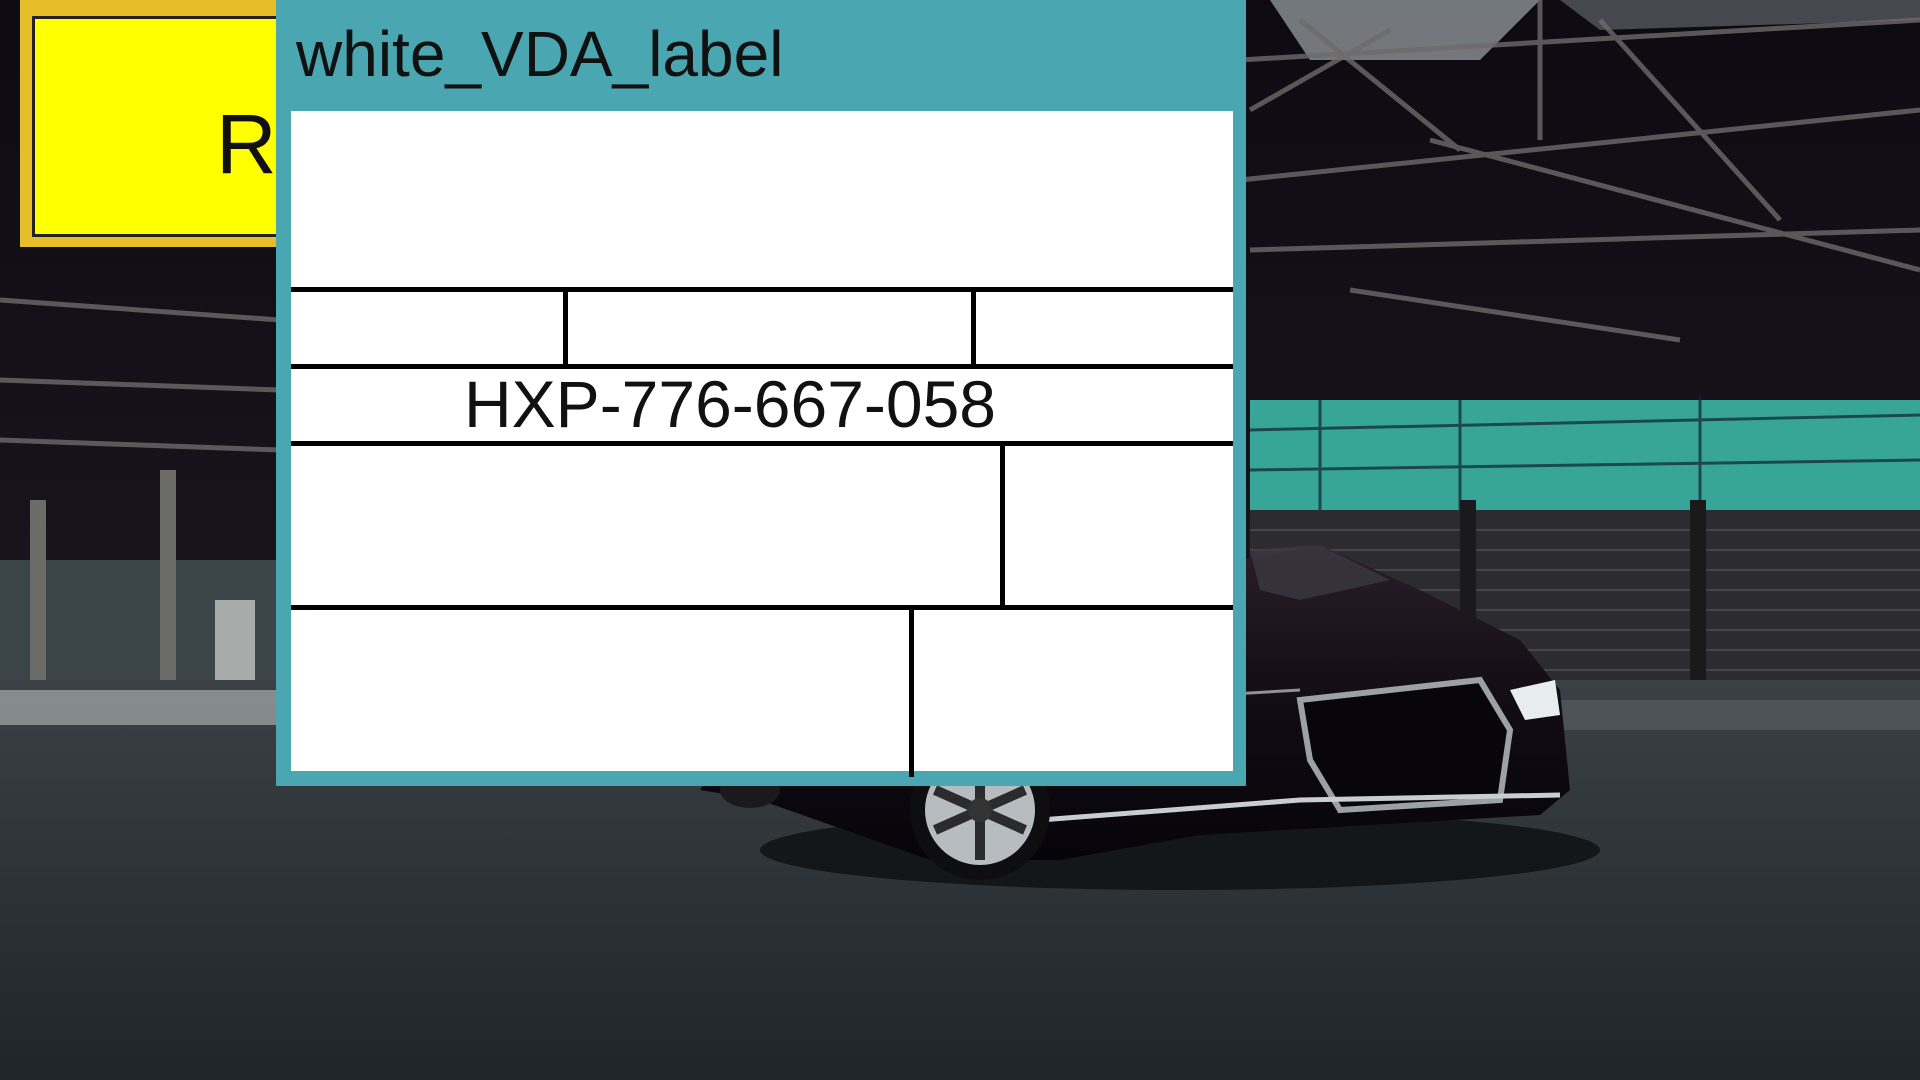 Image resolution: width=1920 pixels, height=1080 pixels. I want to click on label-code: HXP-776-667-058, so click(730, 404).